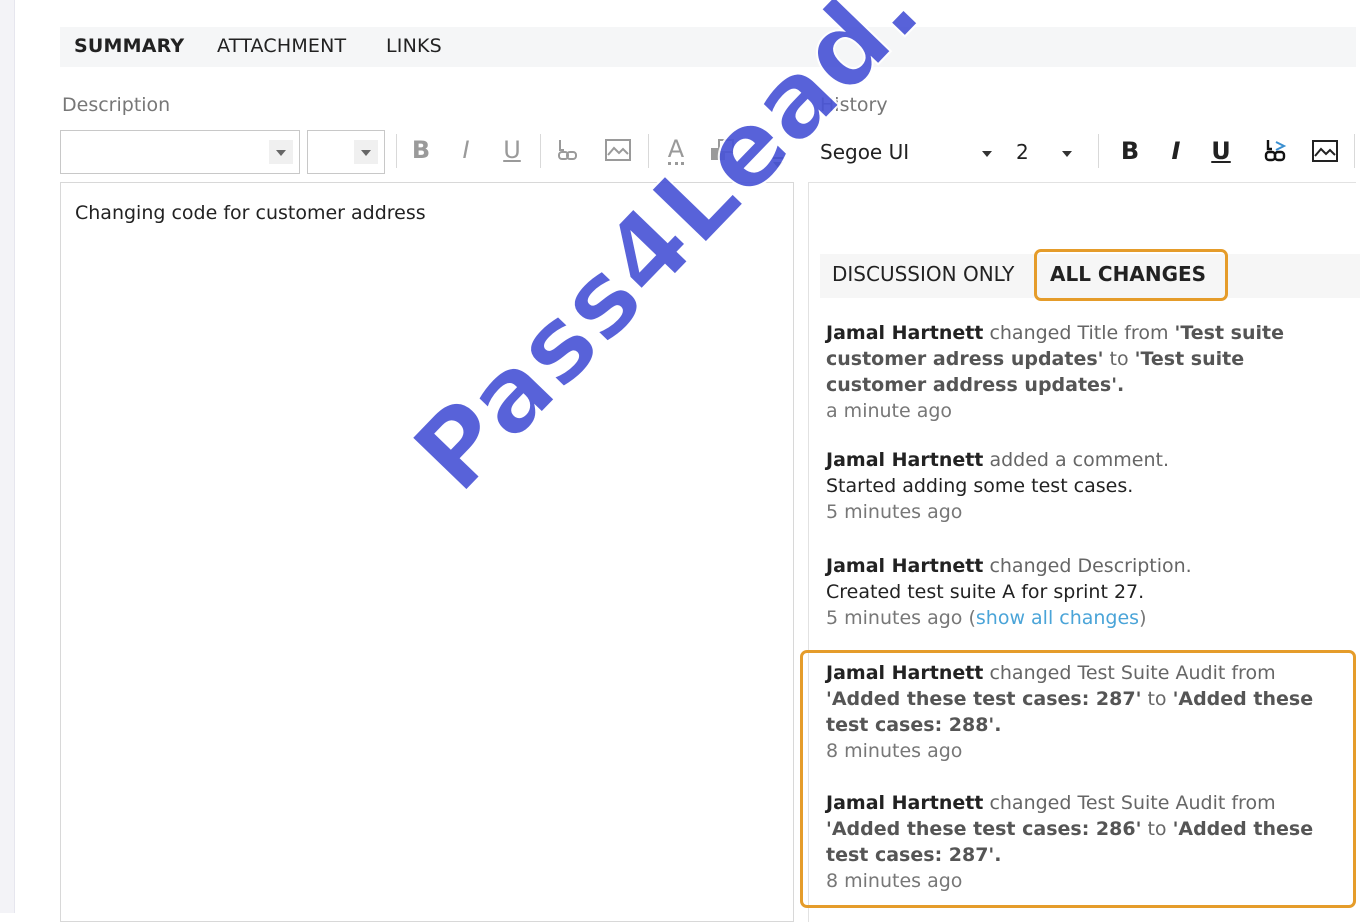 The width and height of the screenshot is (1365, 922). What do you see at coordinates (1221, 151) in the screenshot?
I see `history-underline-button: U` at bounding box center [1221, 151].